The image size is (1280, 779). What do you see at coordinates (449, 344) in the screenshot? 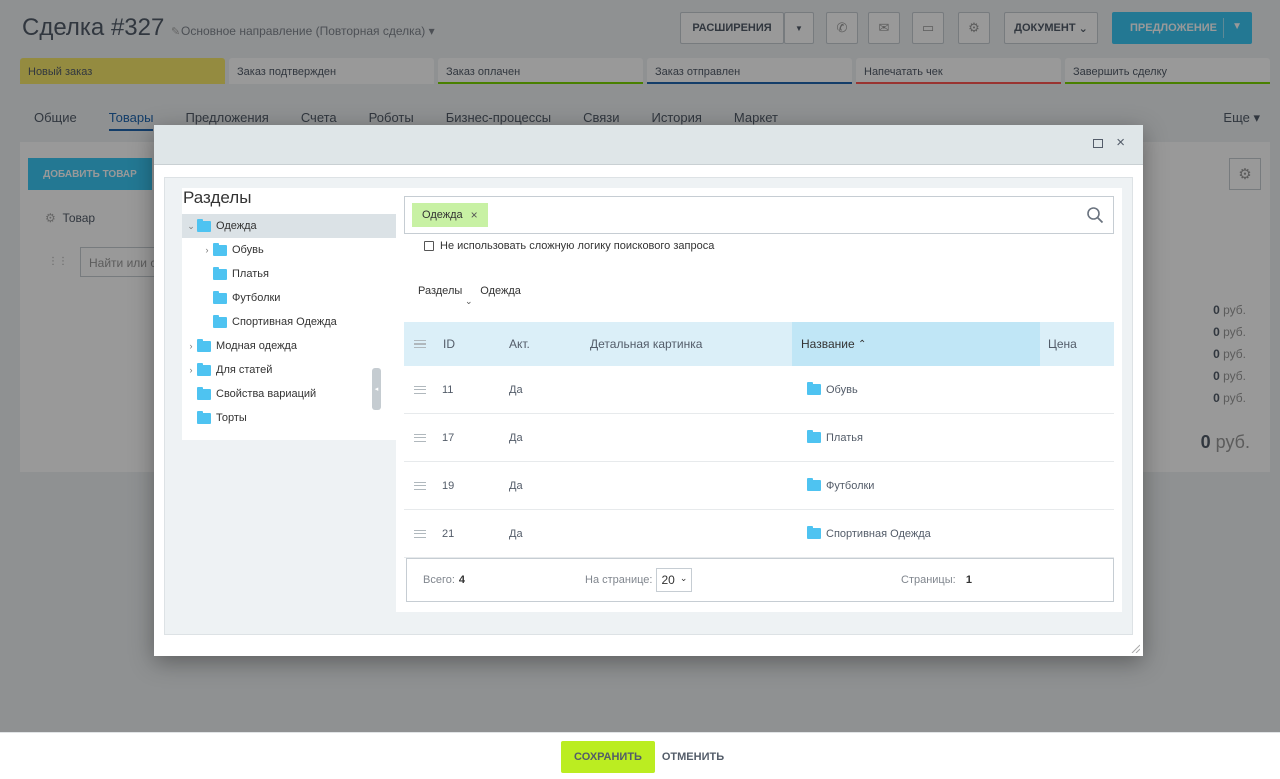
I see `column-id: ID` at bounding box center [449, 344].